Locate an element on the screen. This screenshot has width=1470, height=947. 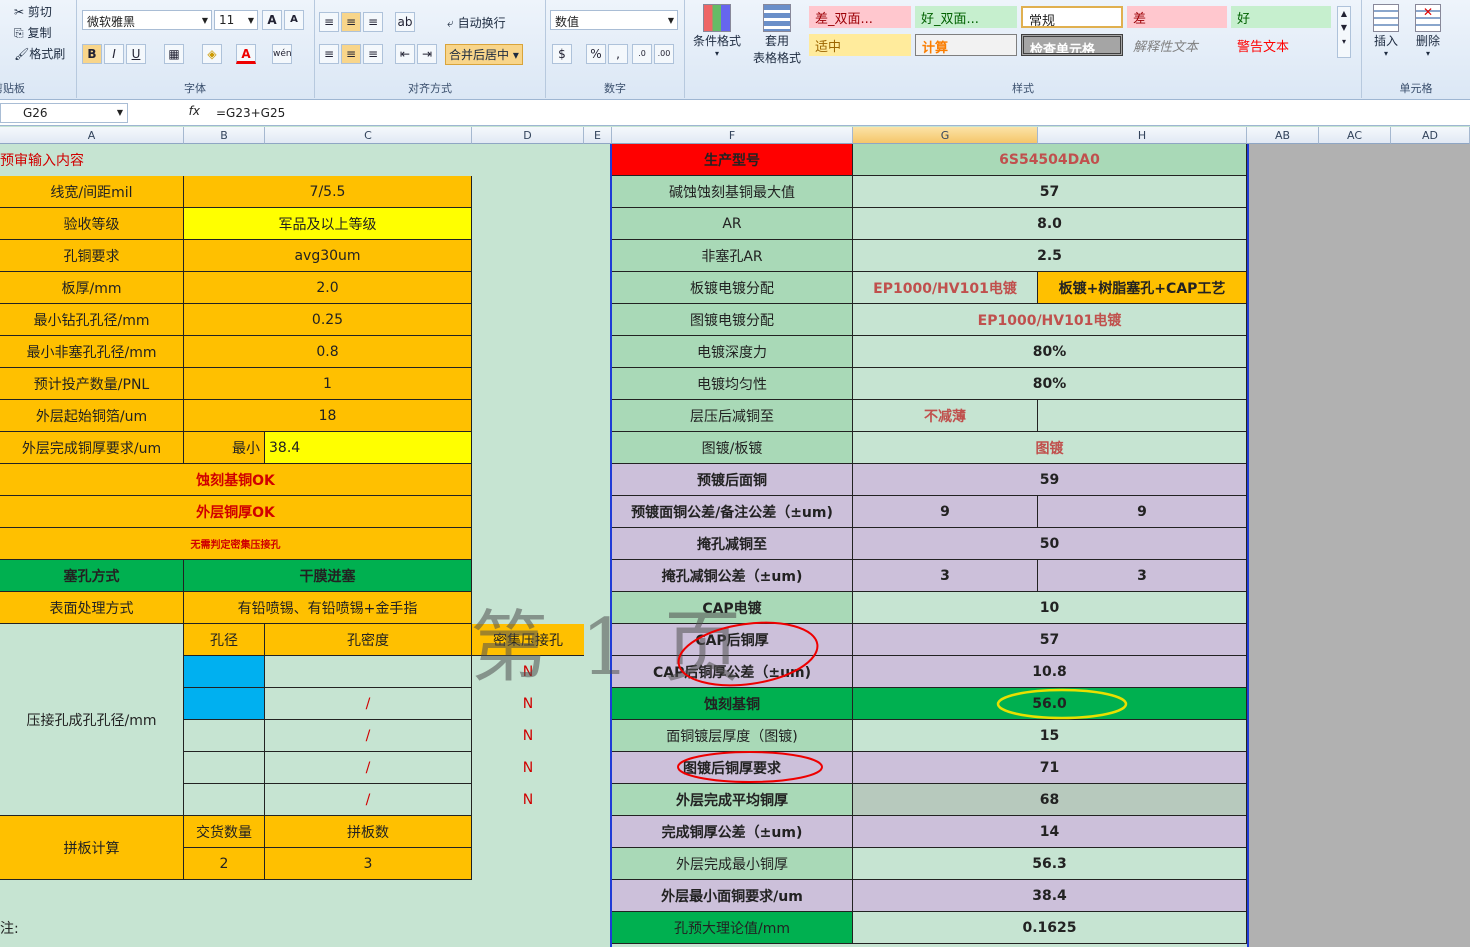
style-check-cell: 检查单元格 is located at coordinates (1072, 45).